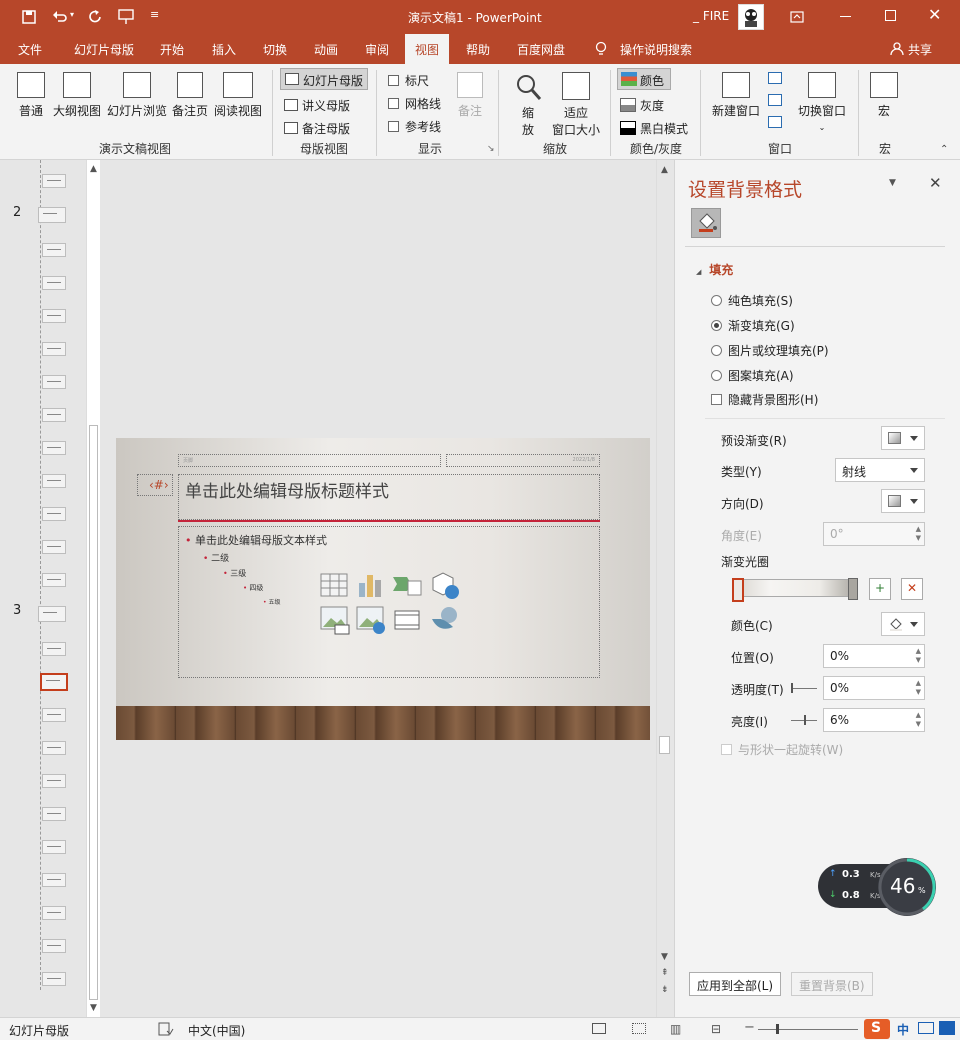  What do you see at coordinates (804, 688) in the screenshot?
I see `transparency-slider` at bounding box center [804, 688].